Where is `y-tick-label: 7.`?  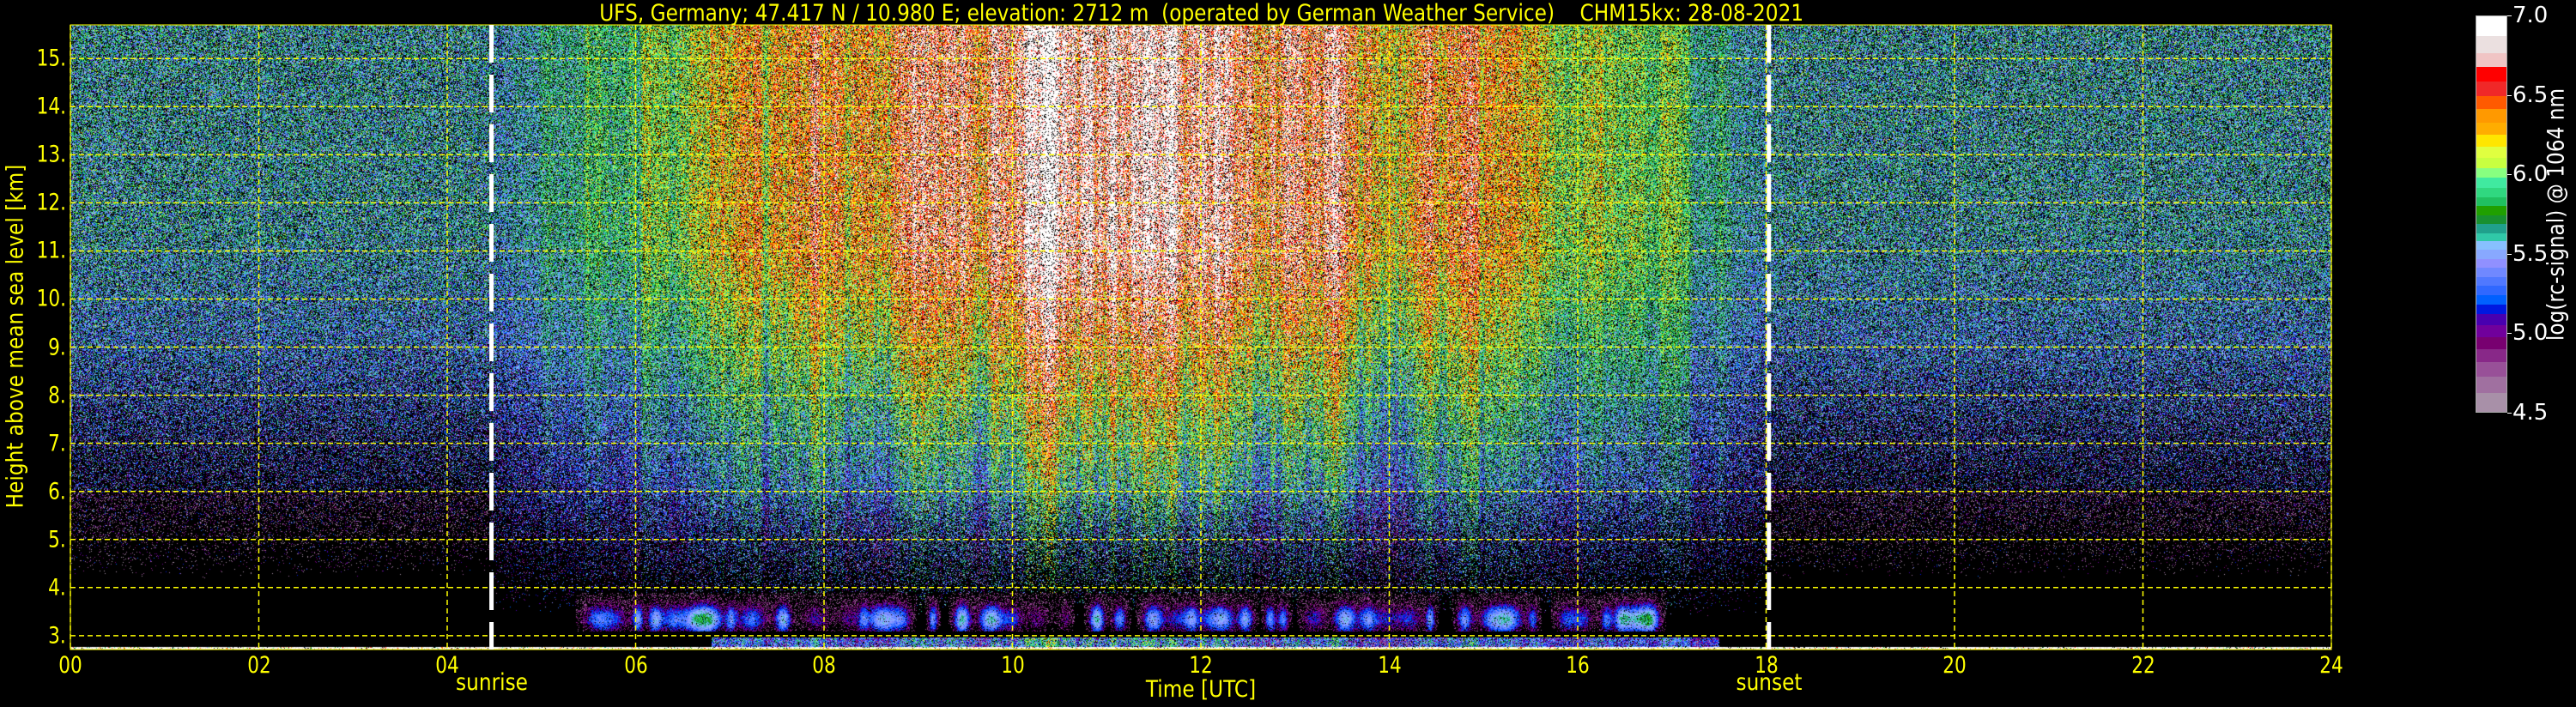 y-tick-label: 7. is located at coordinates (57, 443).